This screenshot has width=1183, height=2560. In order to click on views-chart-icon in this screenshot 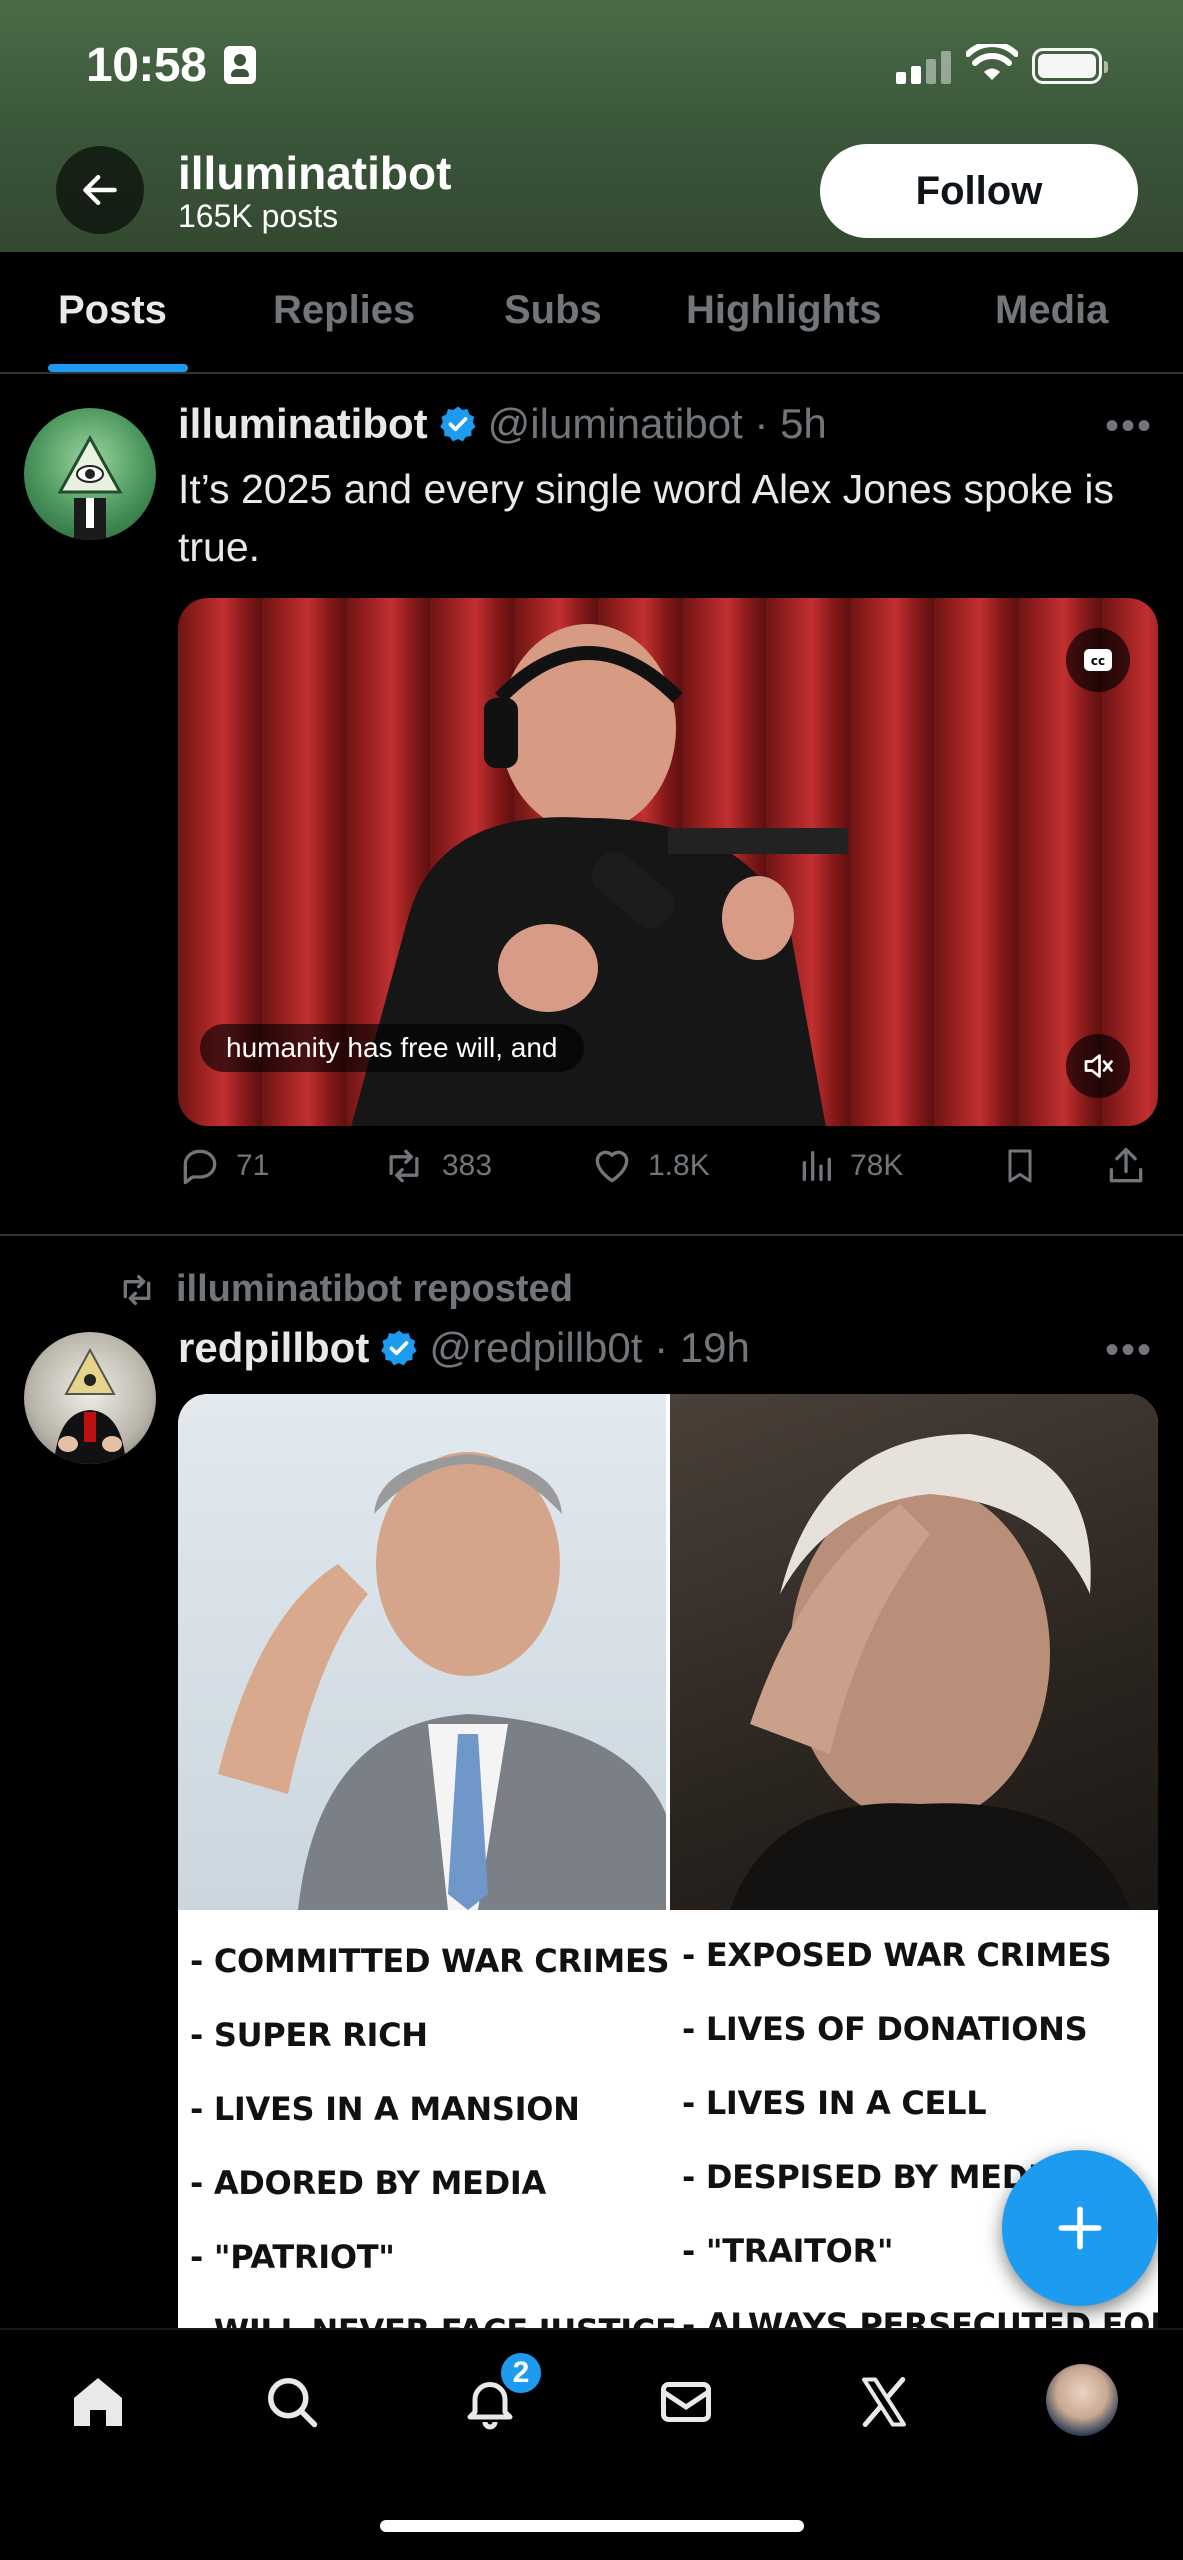, I will do `click(816, 1166)`.